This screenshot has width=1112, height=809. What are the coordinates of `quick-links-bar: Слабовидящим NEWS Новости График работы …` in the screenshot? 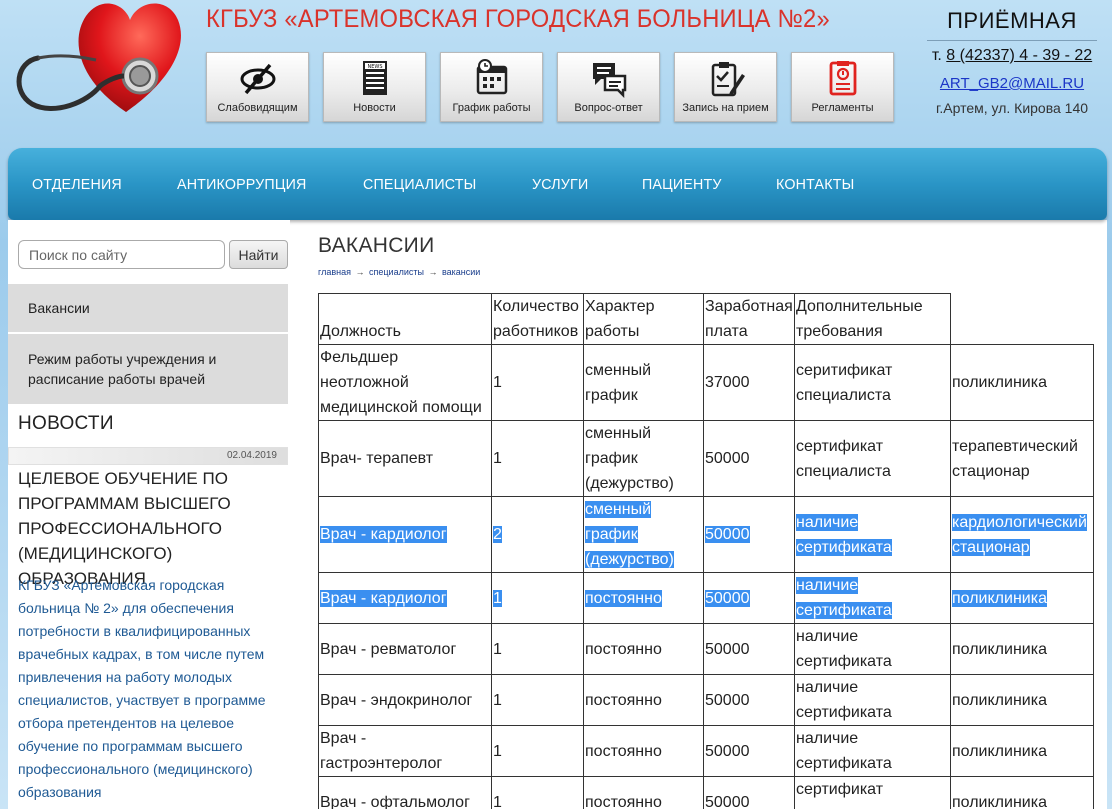 It's located at (550, 87).